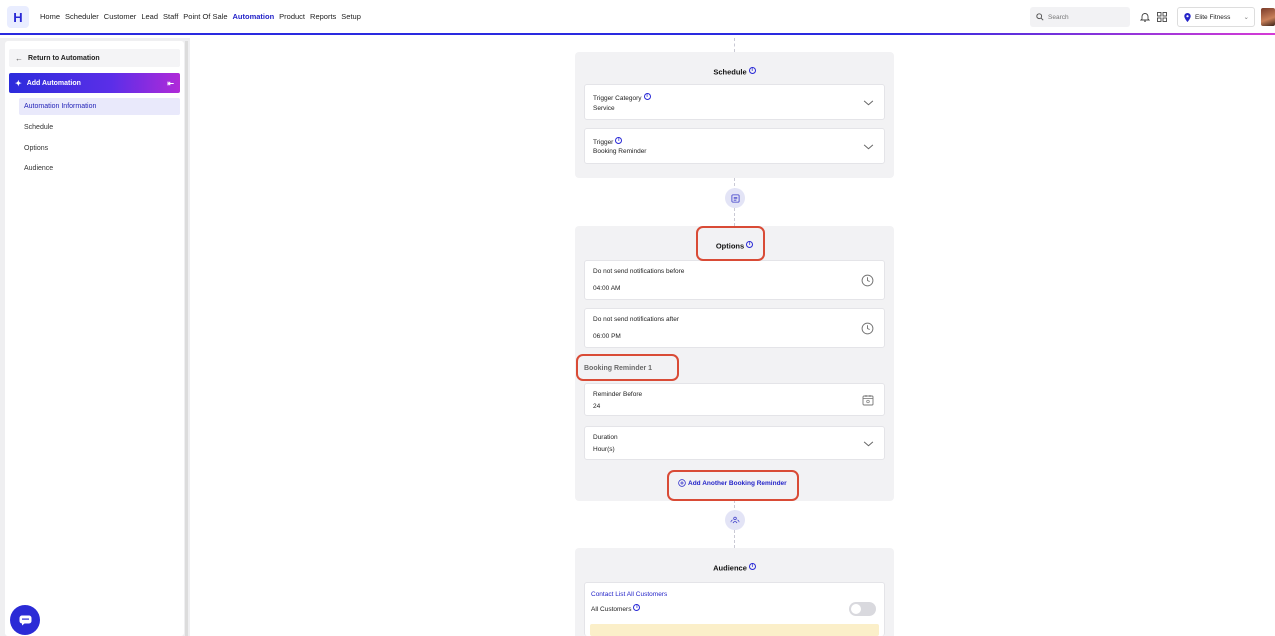  What do you see at coordinates (734, 45) in the screenshot?
I see `flow-line` at bounding box center [734, 45].